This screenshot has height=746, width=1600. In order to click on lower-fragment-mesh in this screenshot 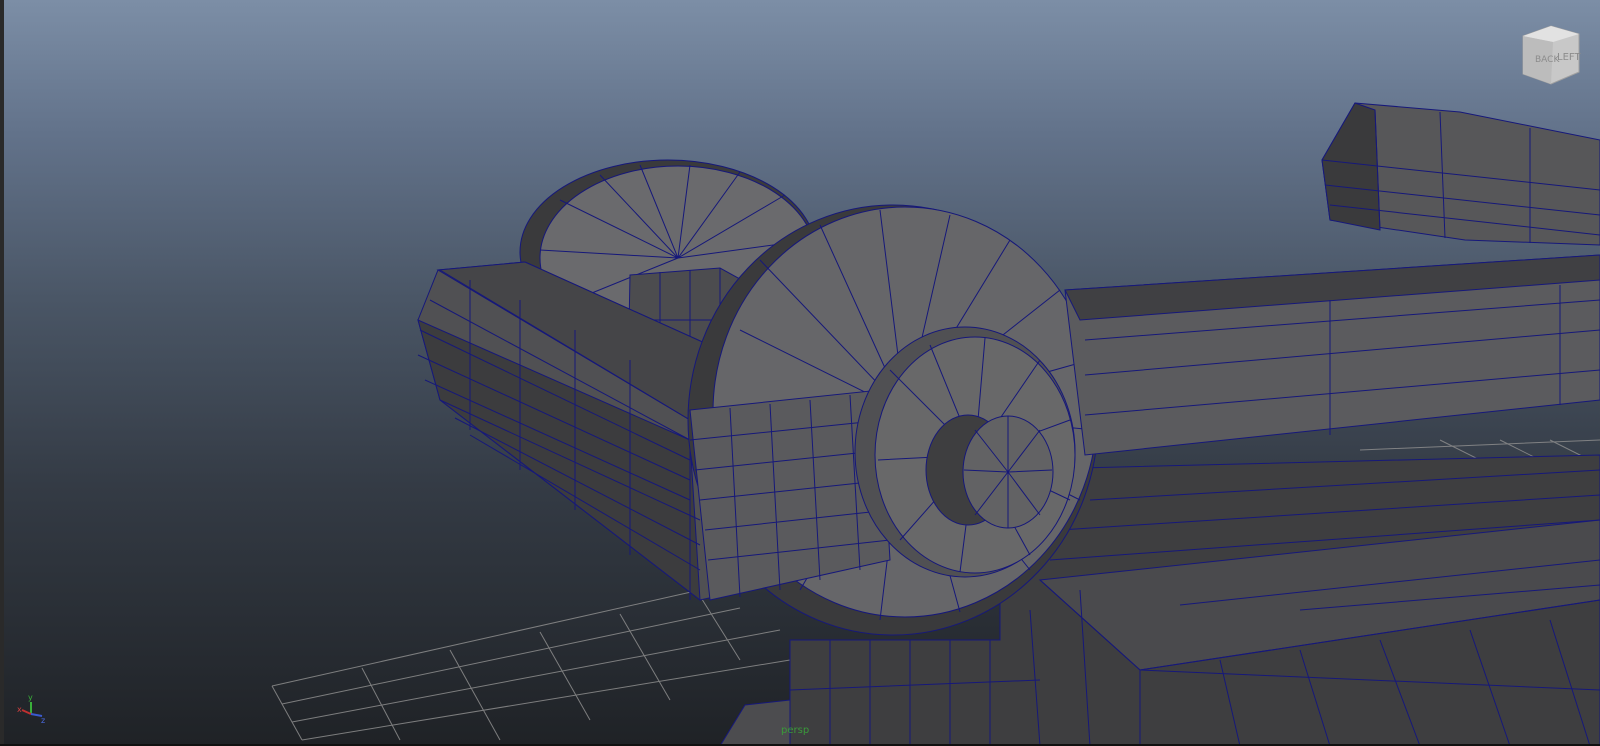, I will do `click(755, 722)`.